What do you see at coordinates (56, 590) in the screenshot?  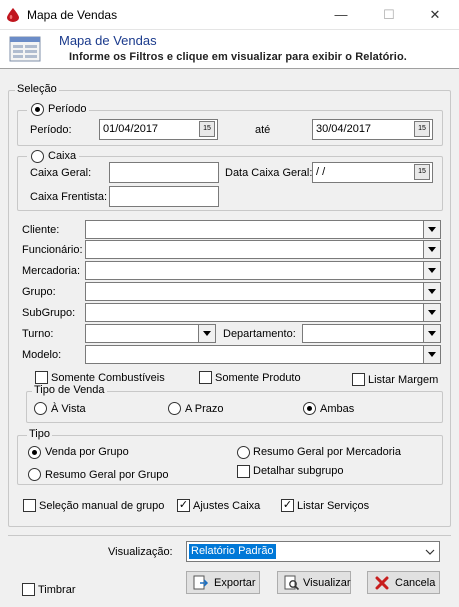 I see `timbrar-label: Timbrar` at bounding box center [56, 590].